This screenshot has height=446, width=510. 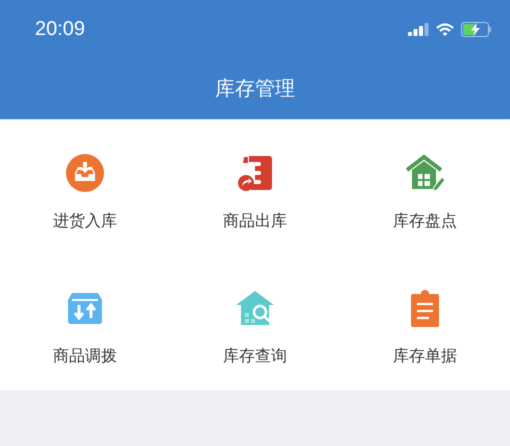 I want to click on menu-tile: 库存盘点, so click(x=425, y=187).